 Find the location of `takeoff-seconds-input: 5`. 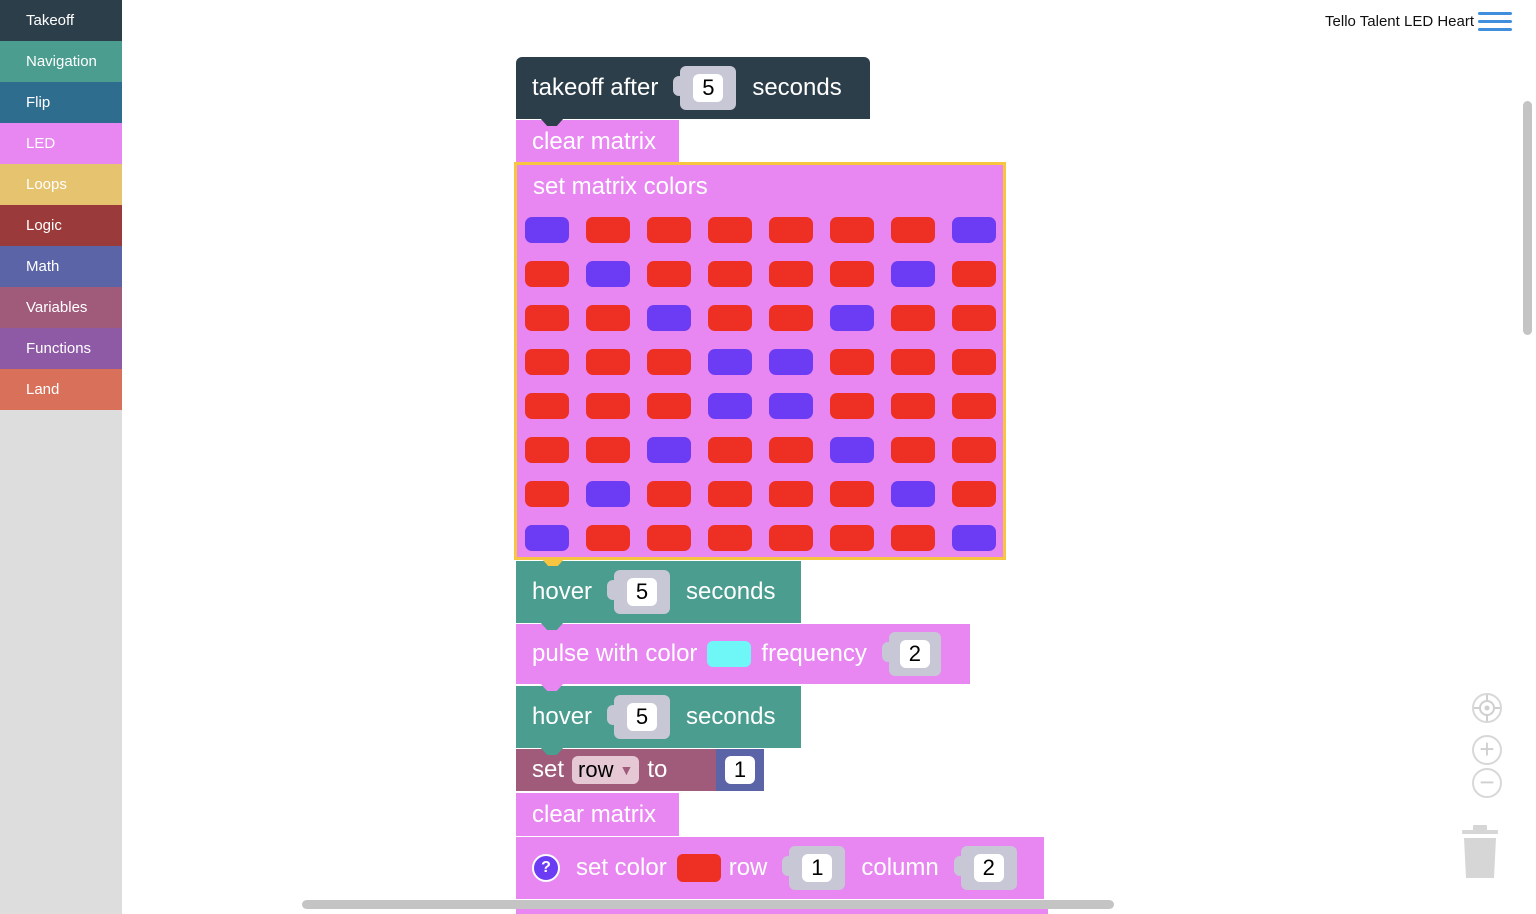

takeoff-seconds-input: 5 is located at coordinates (708, 88).